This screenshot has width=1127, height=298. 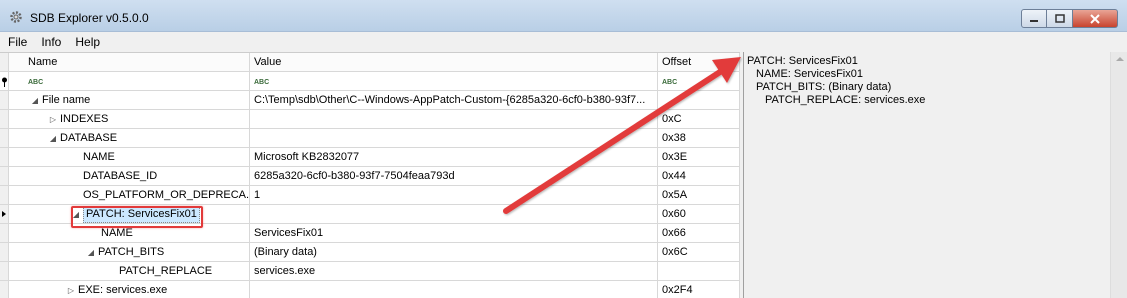 I want to click on grid-header: Name Value Offset, so click(x=370, y=62).